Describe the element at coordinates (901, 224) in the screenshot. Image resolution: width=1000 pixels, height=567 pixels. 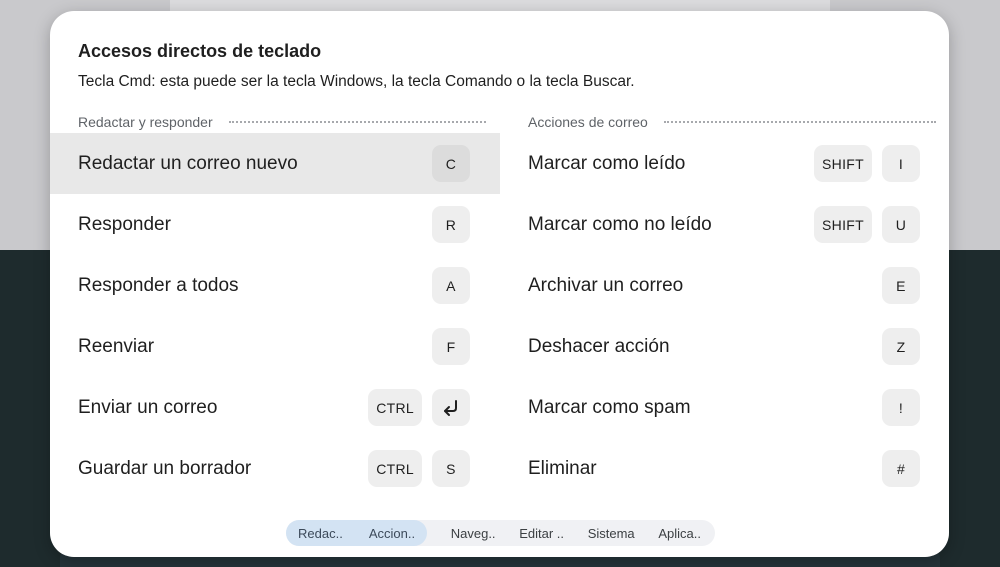
I see `key-cap: U` at that location.